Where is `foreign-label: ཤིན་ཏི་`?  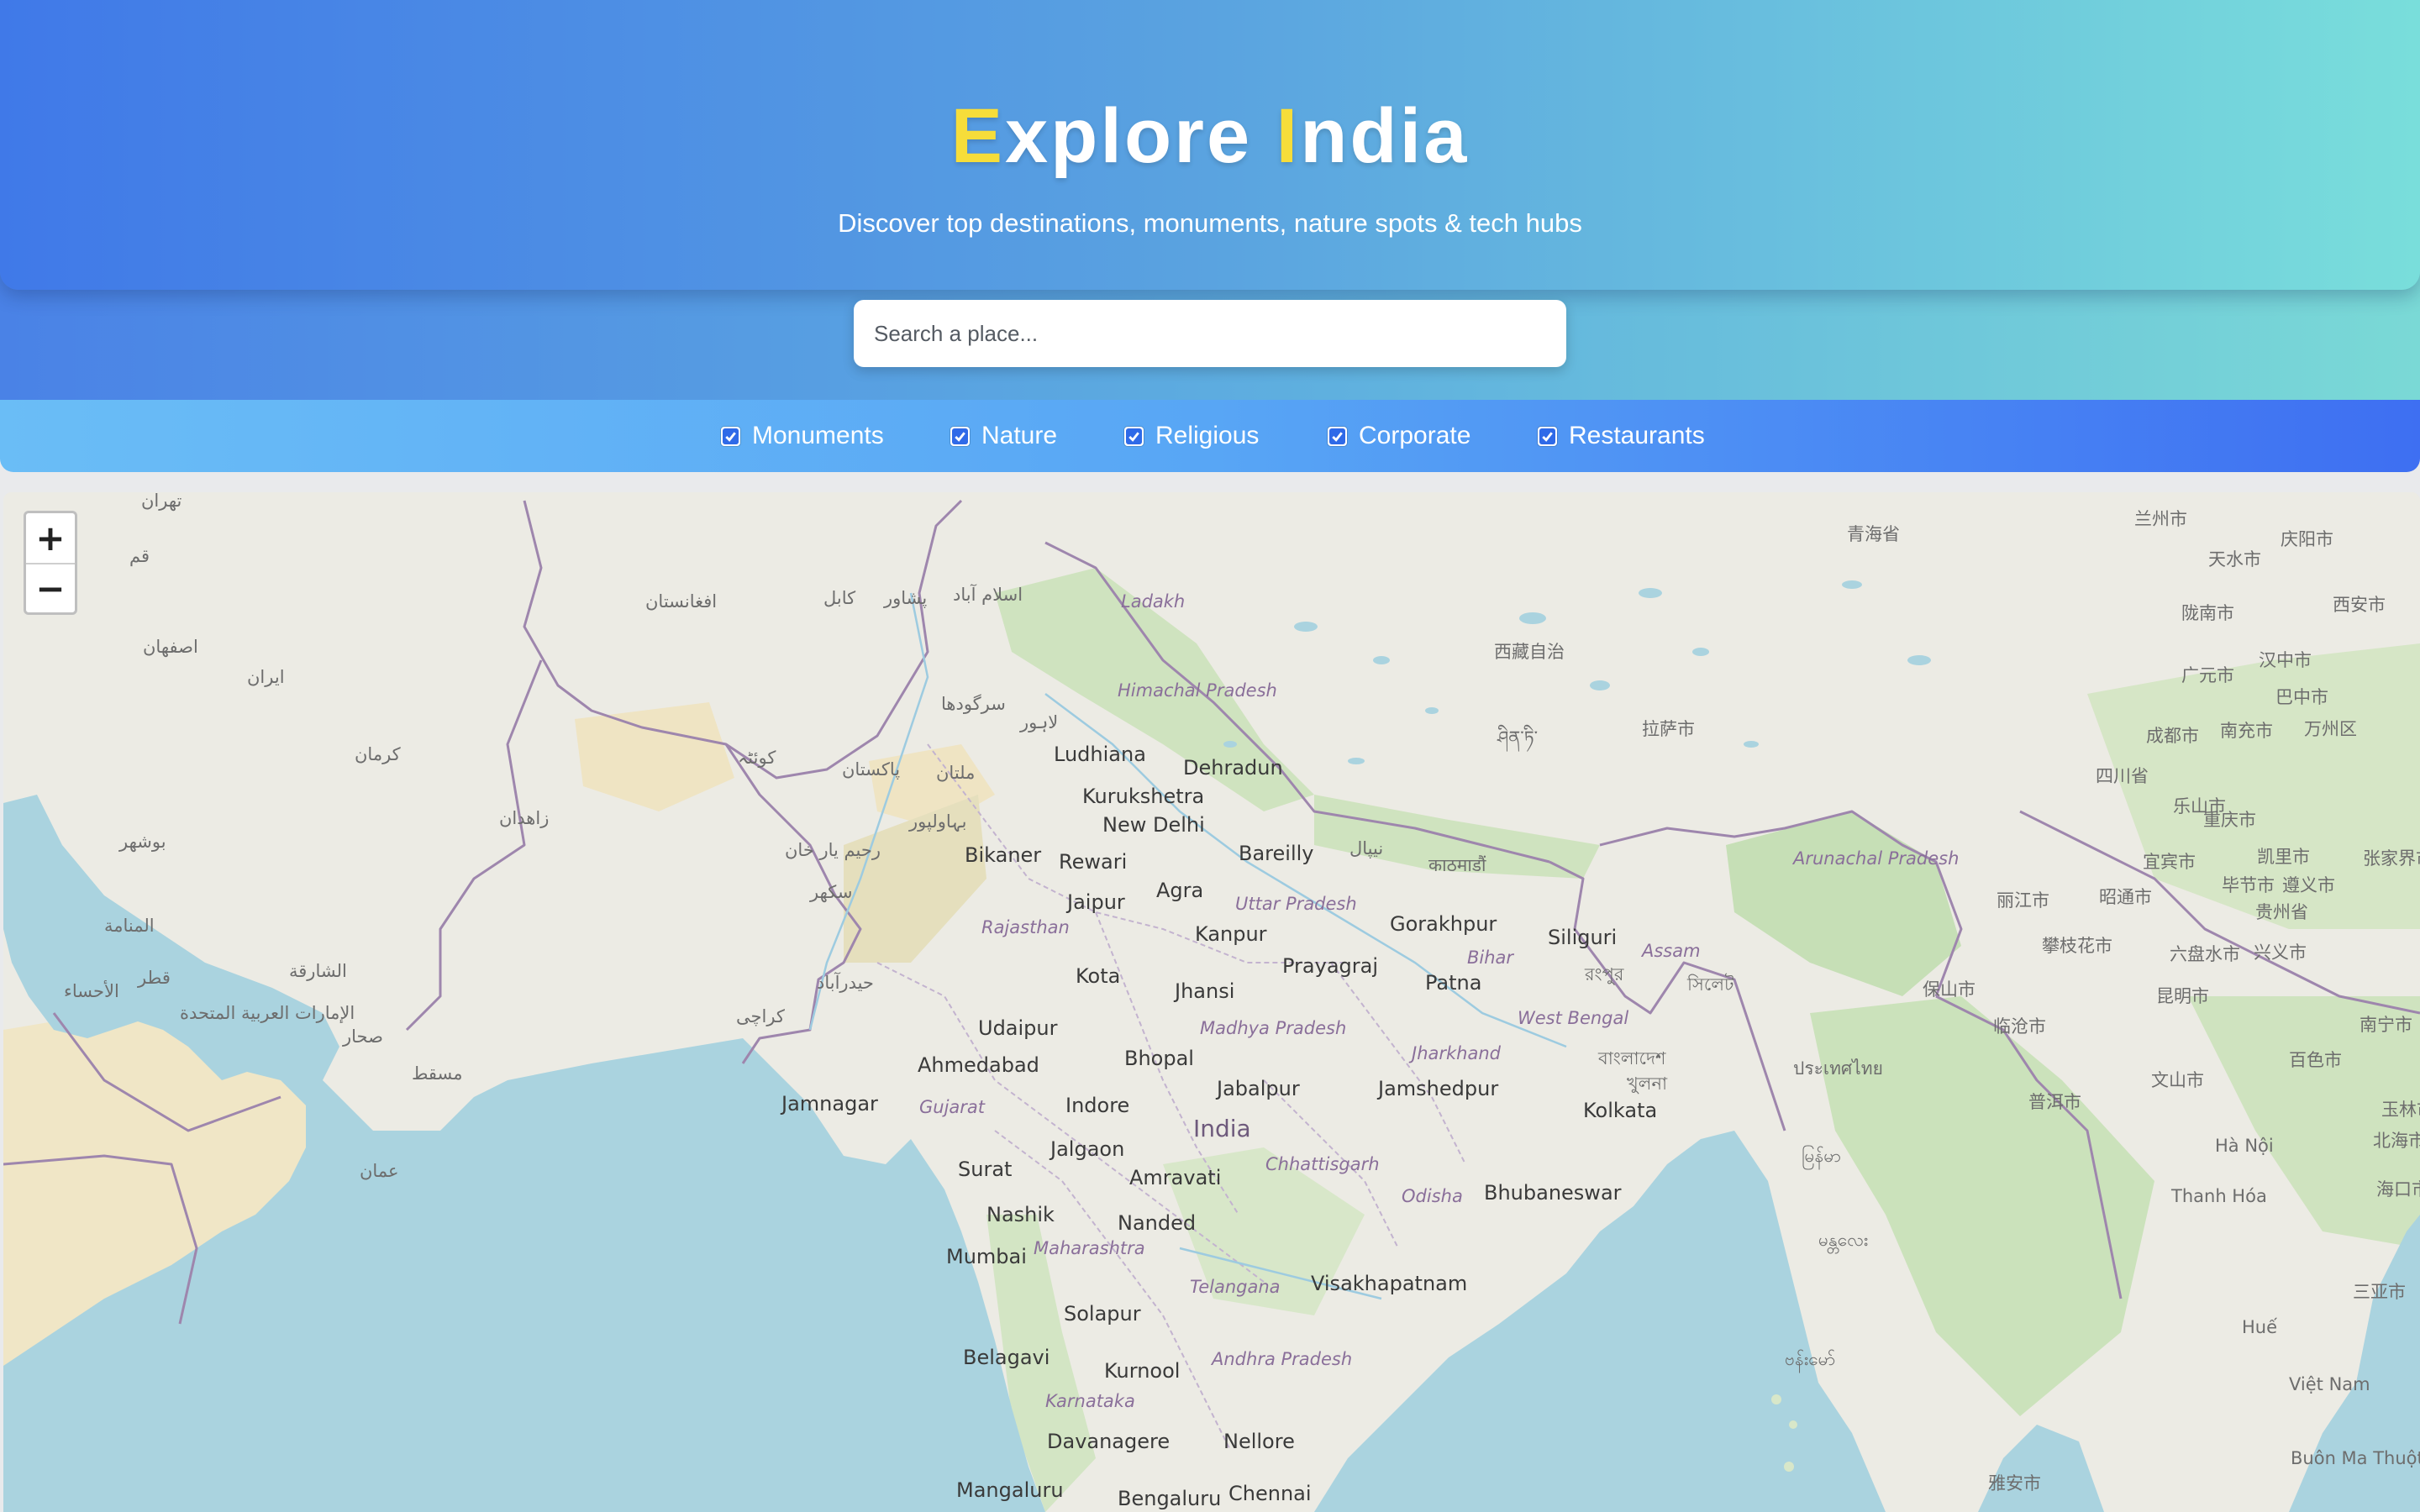
foreign-label: ཤིན་ཏི་ is located at coordinates (1518, 737).